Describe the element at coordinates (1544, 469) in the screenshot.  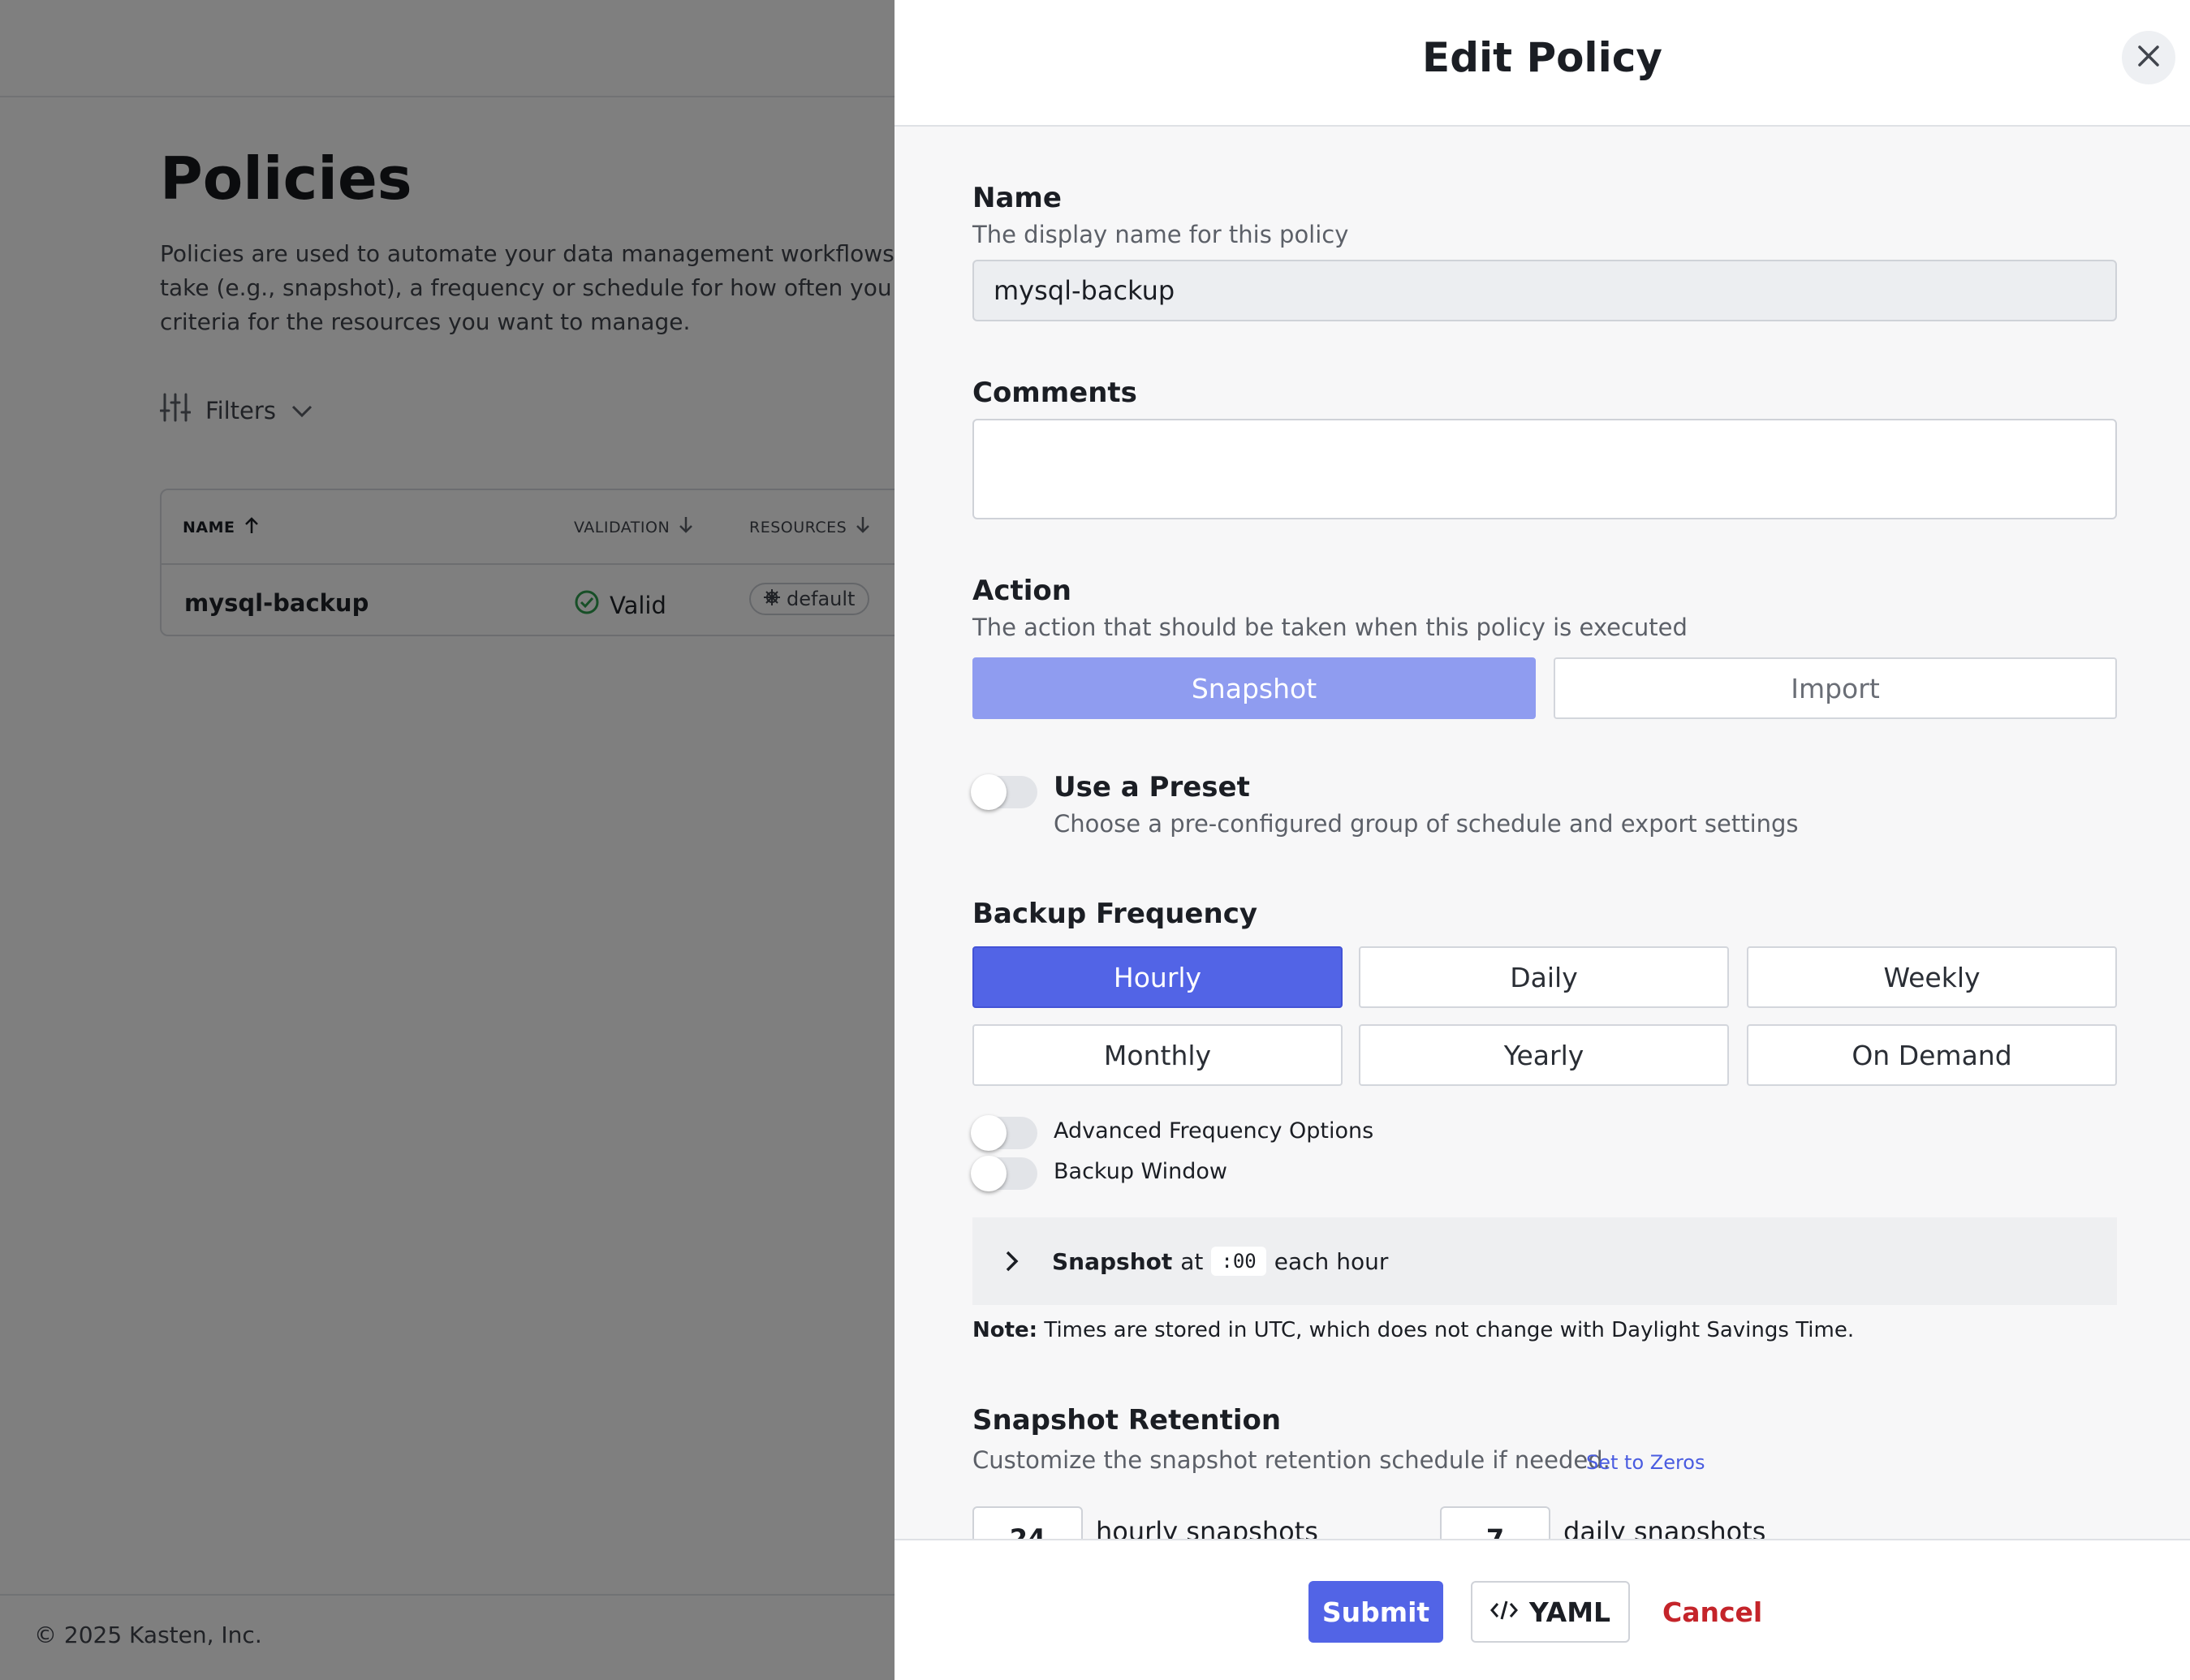
I see `comments-input` at that location.